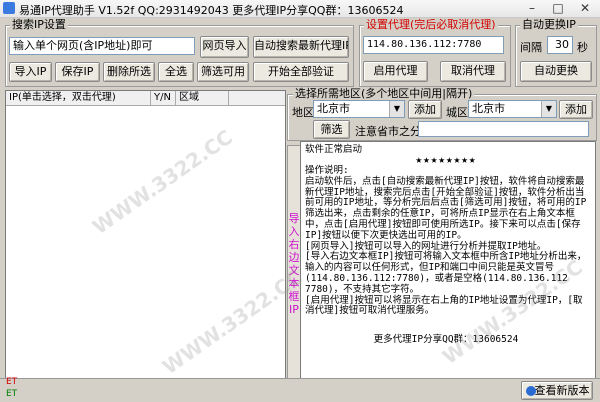 This screenshot has height=402, width=600. I want to click on delete-selected-button: 删除所选, so click(129, 72).